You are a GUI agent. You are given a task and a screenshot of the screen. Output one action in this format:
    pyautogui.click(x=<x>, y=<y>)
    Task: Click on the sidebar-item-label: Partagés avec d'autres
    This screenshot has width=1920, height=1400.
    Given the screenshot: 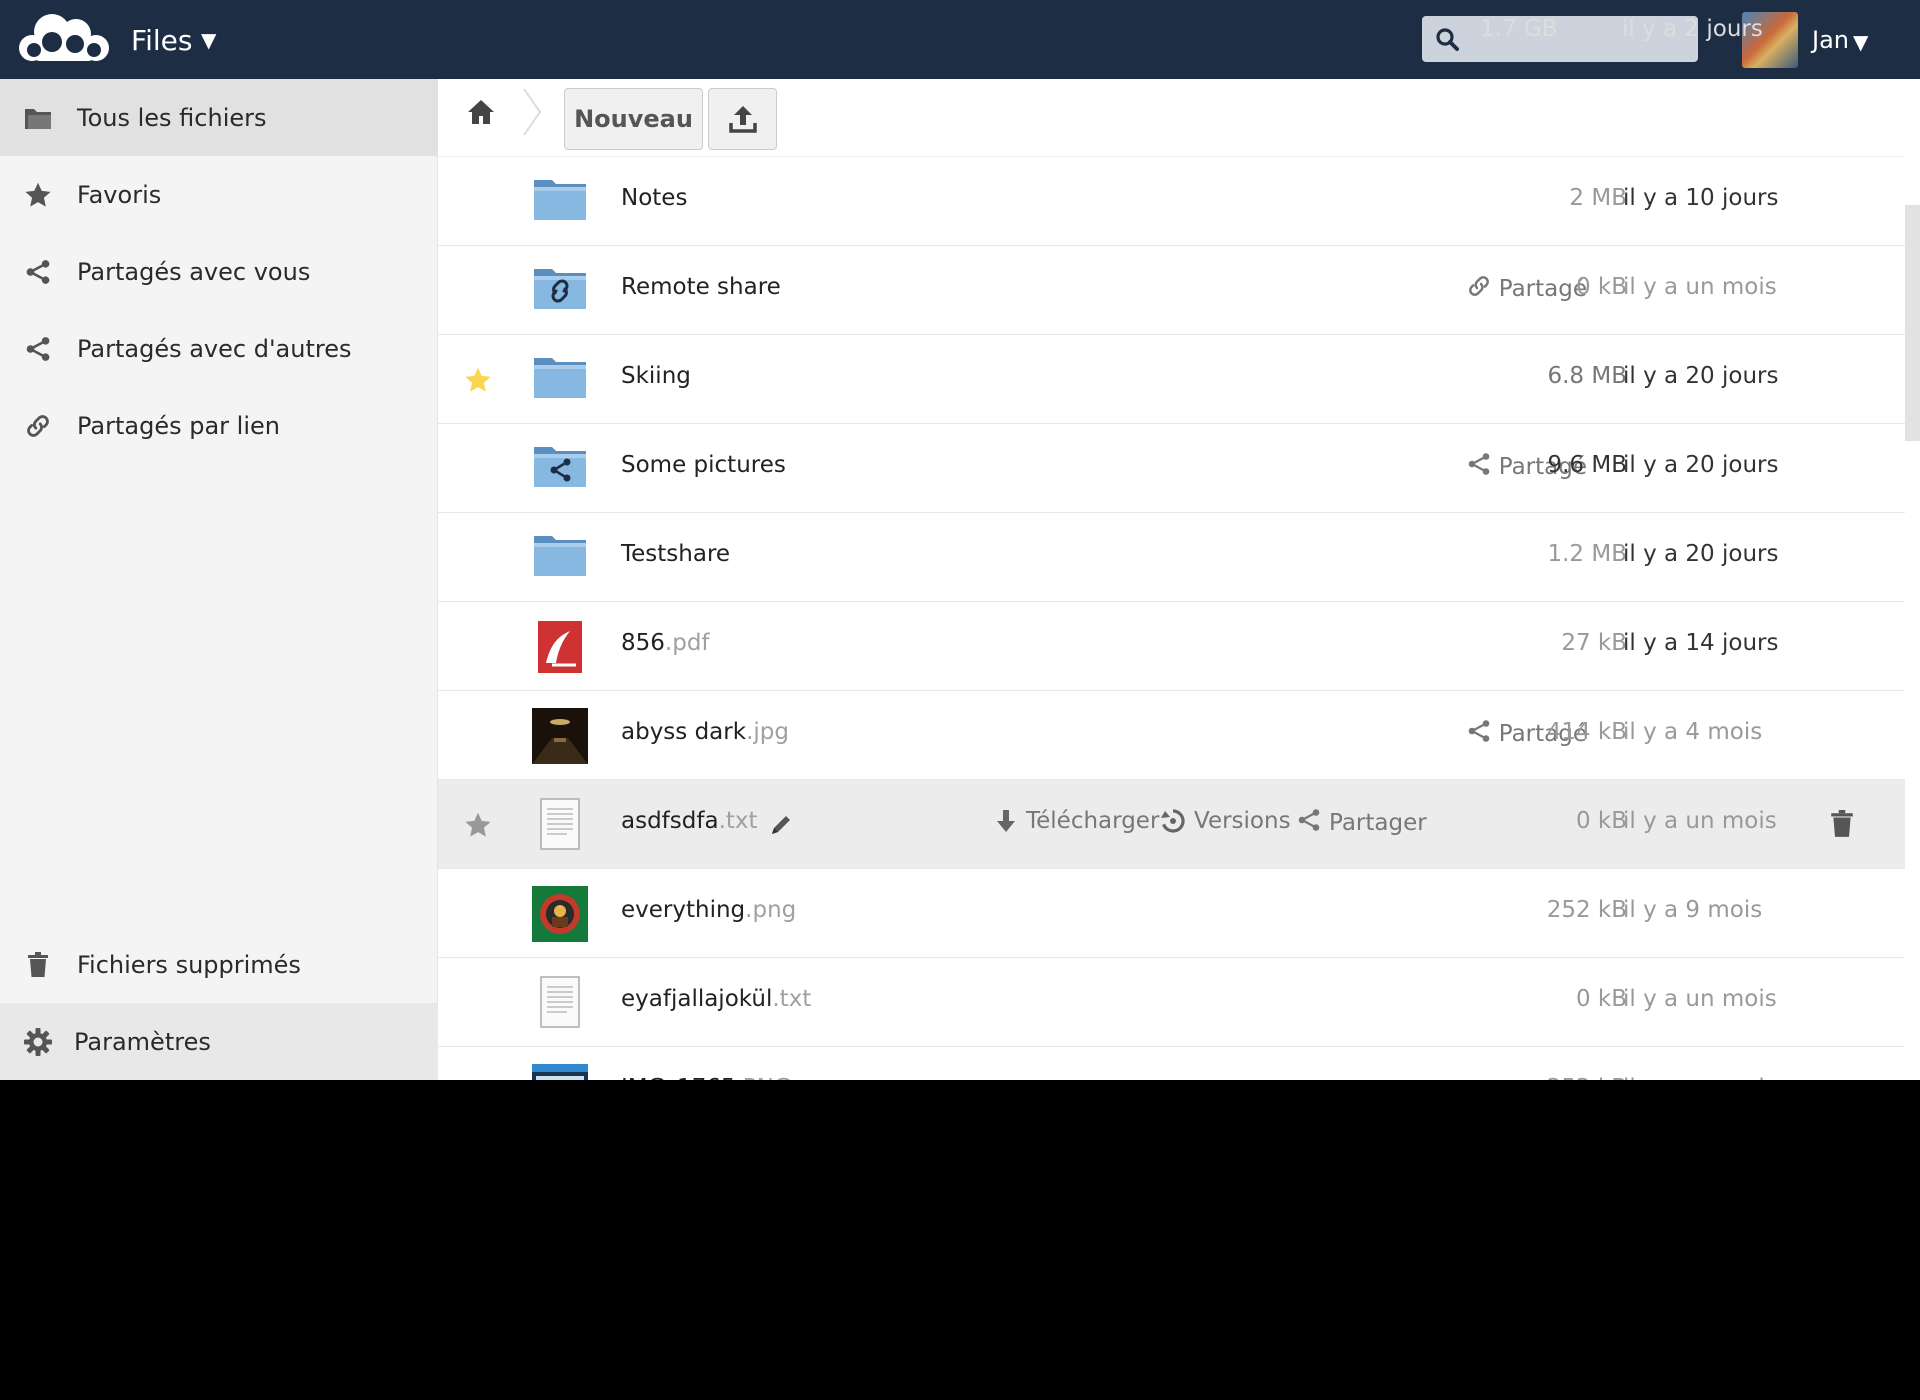 What is the action you would take?
    pyautogui.click(x=214, y=348)
    